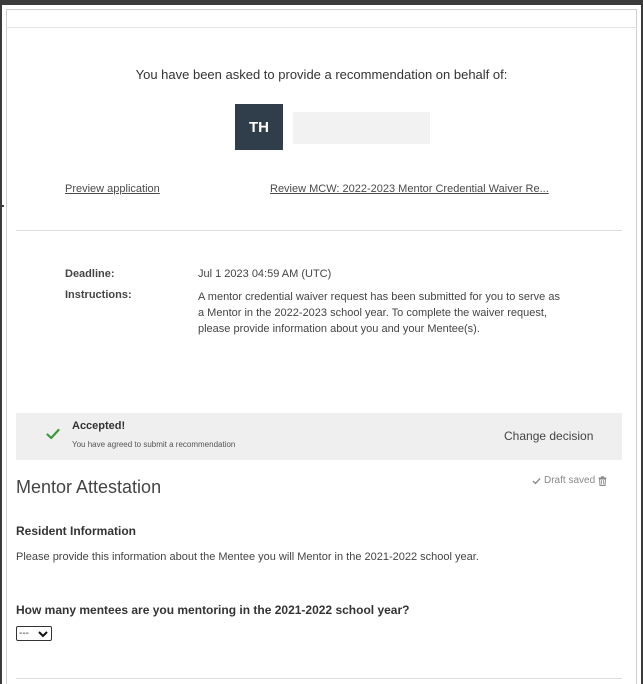 This screenshot has width=643, height=684. What do you see at coordinates (99, 426) in the screenshot?
I see `status-title: Accepted!` at bounding box center [99, 426].